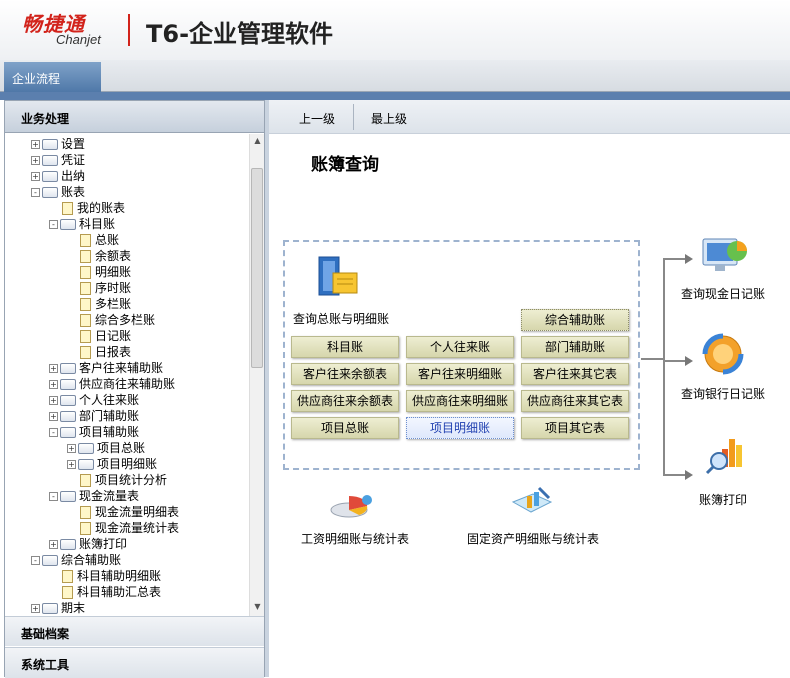 The height and width of the screenshot is (678, 790). What do you see at coordinates (345, 428) in the screenshot?
I see `ledger-button: 项目总账` at bounding box center [345, 428].